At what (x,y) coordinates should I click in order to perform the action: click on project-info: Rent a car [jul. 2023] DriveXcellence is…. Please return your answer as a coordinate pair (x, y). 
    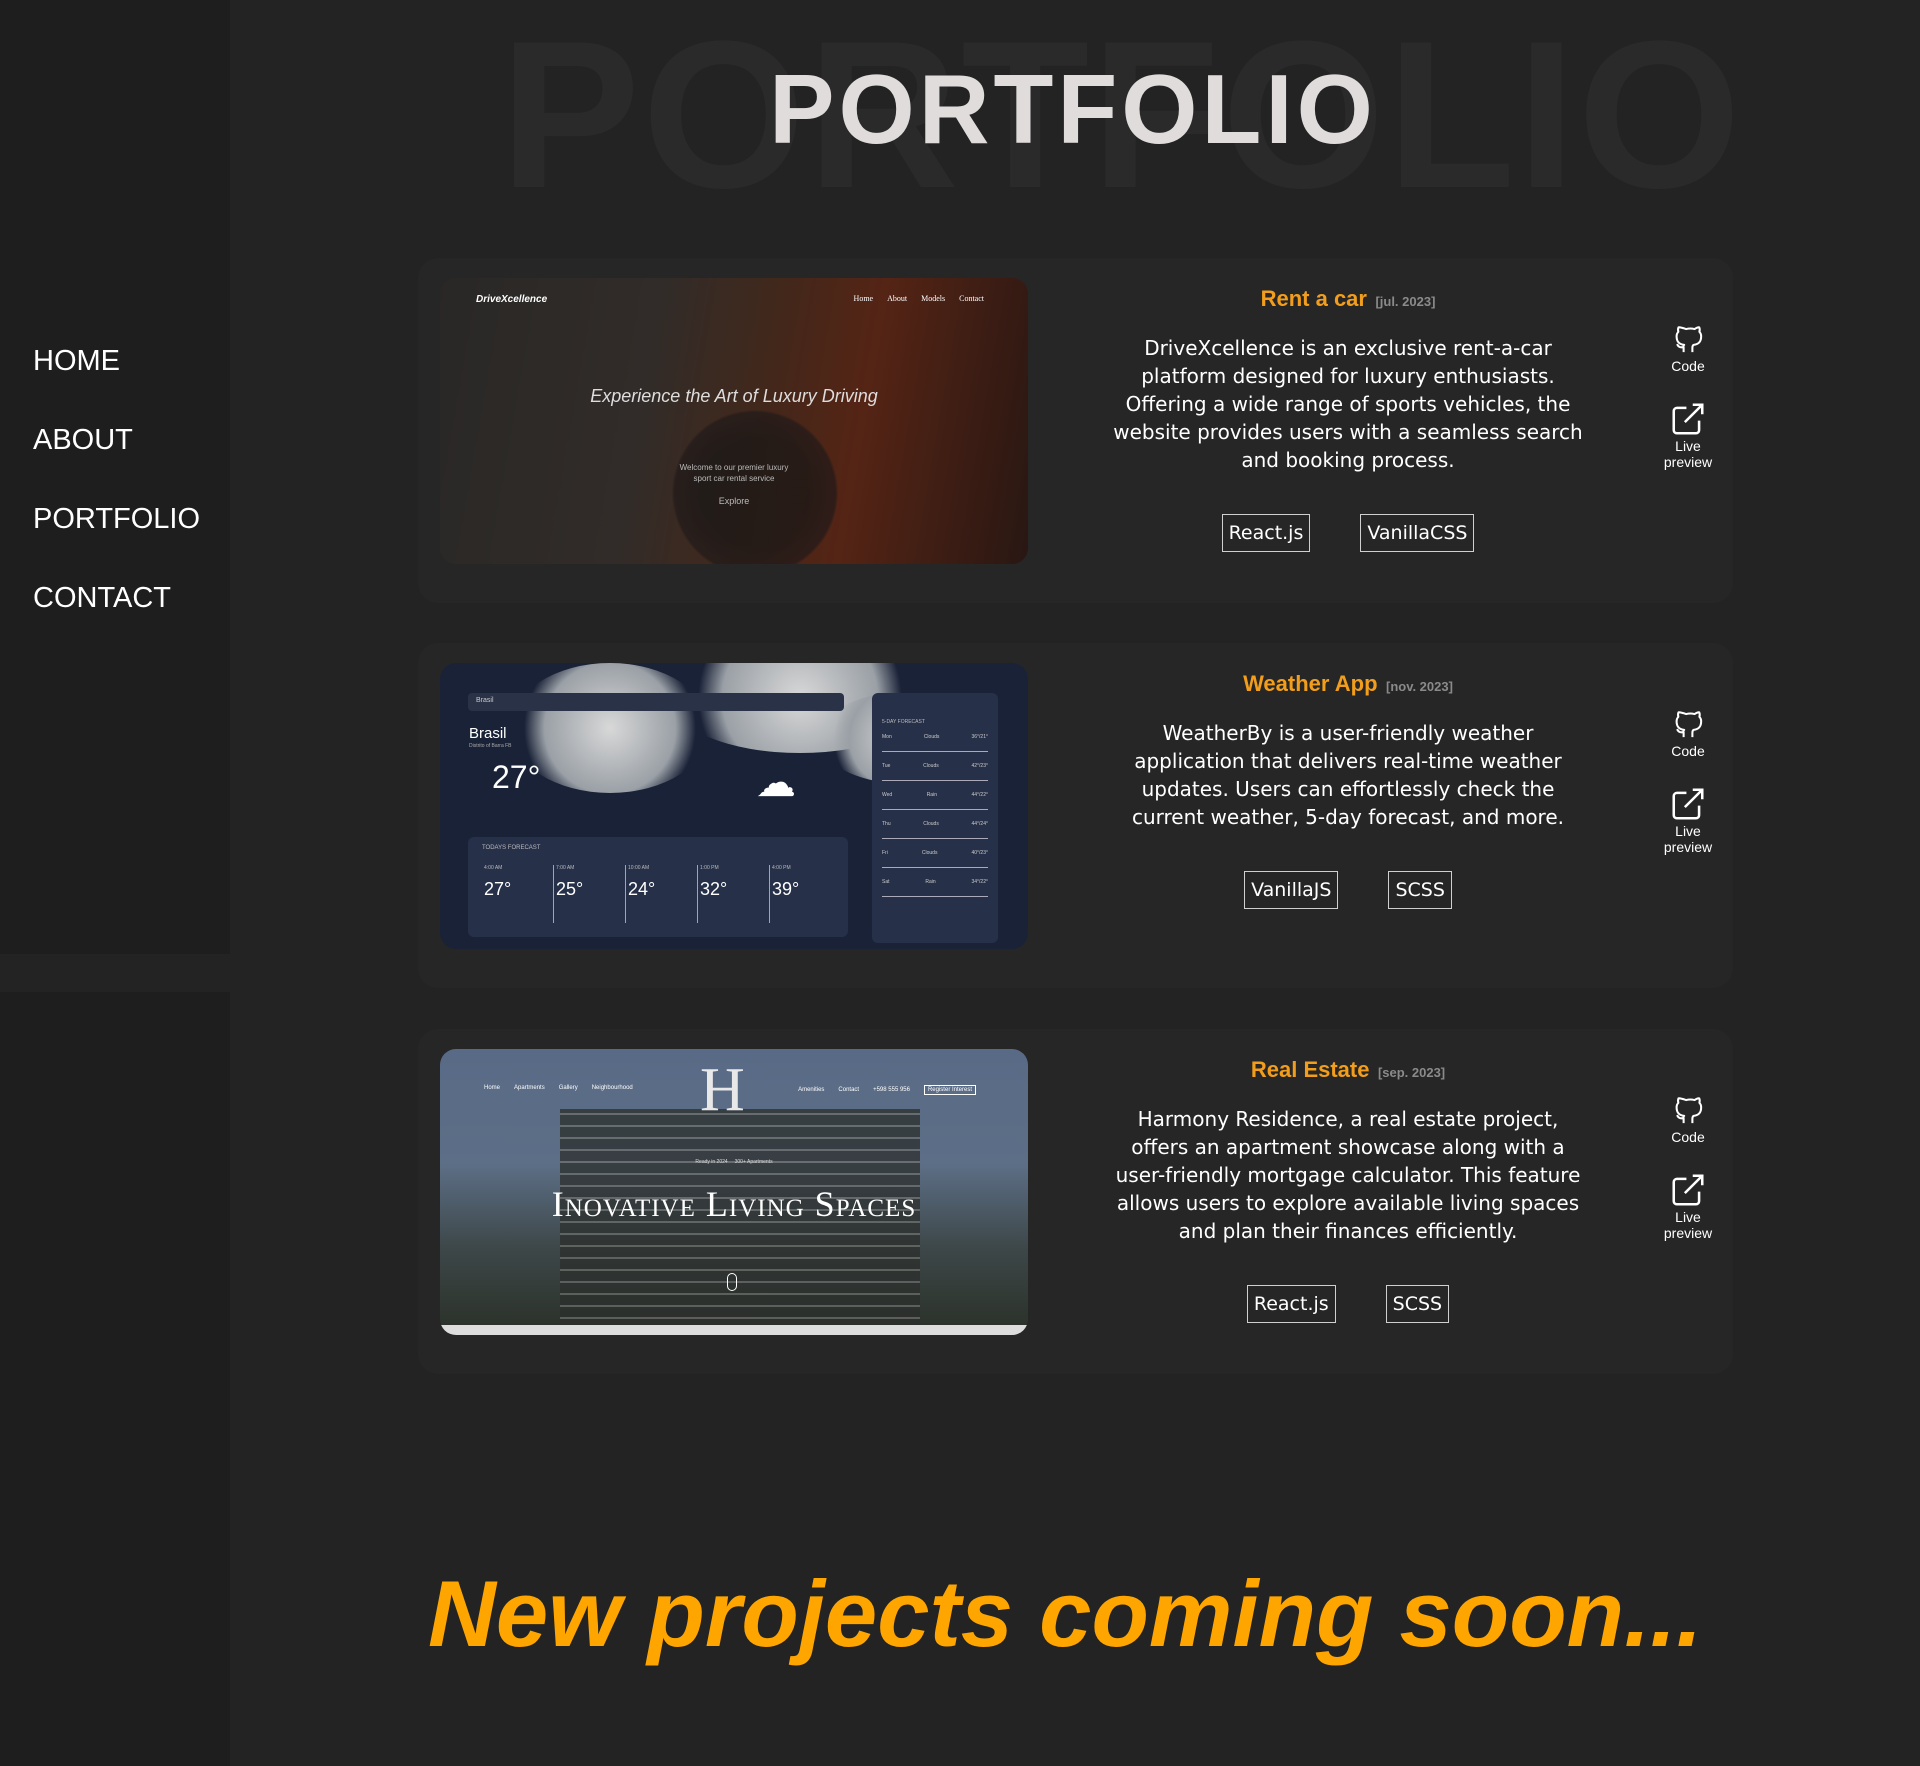
    Looking at the image, I should click on (1348, 419).